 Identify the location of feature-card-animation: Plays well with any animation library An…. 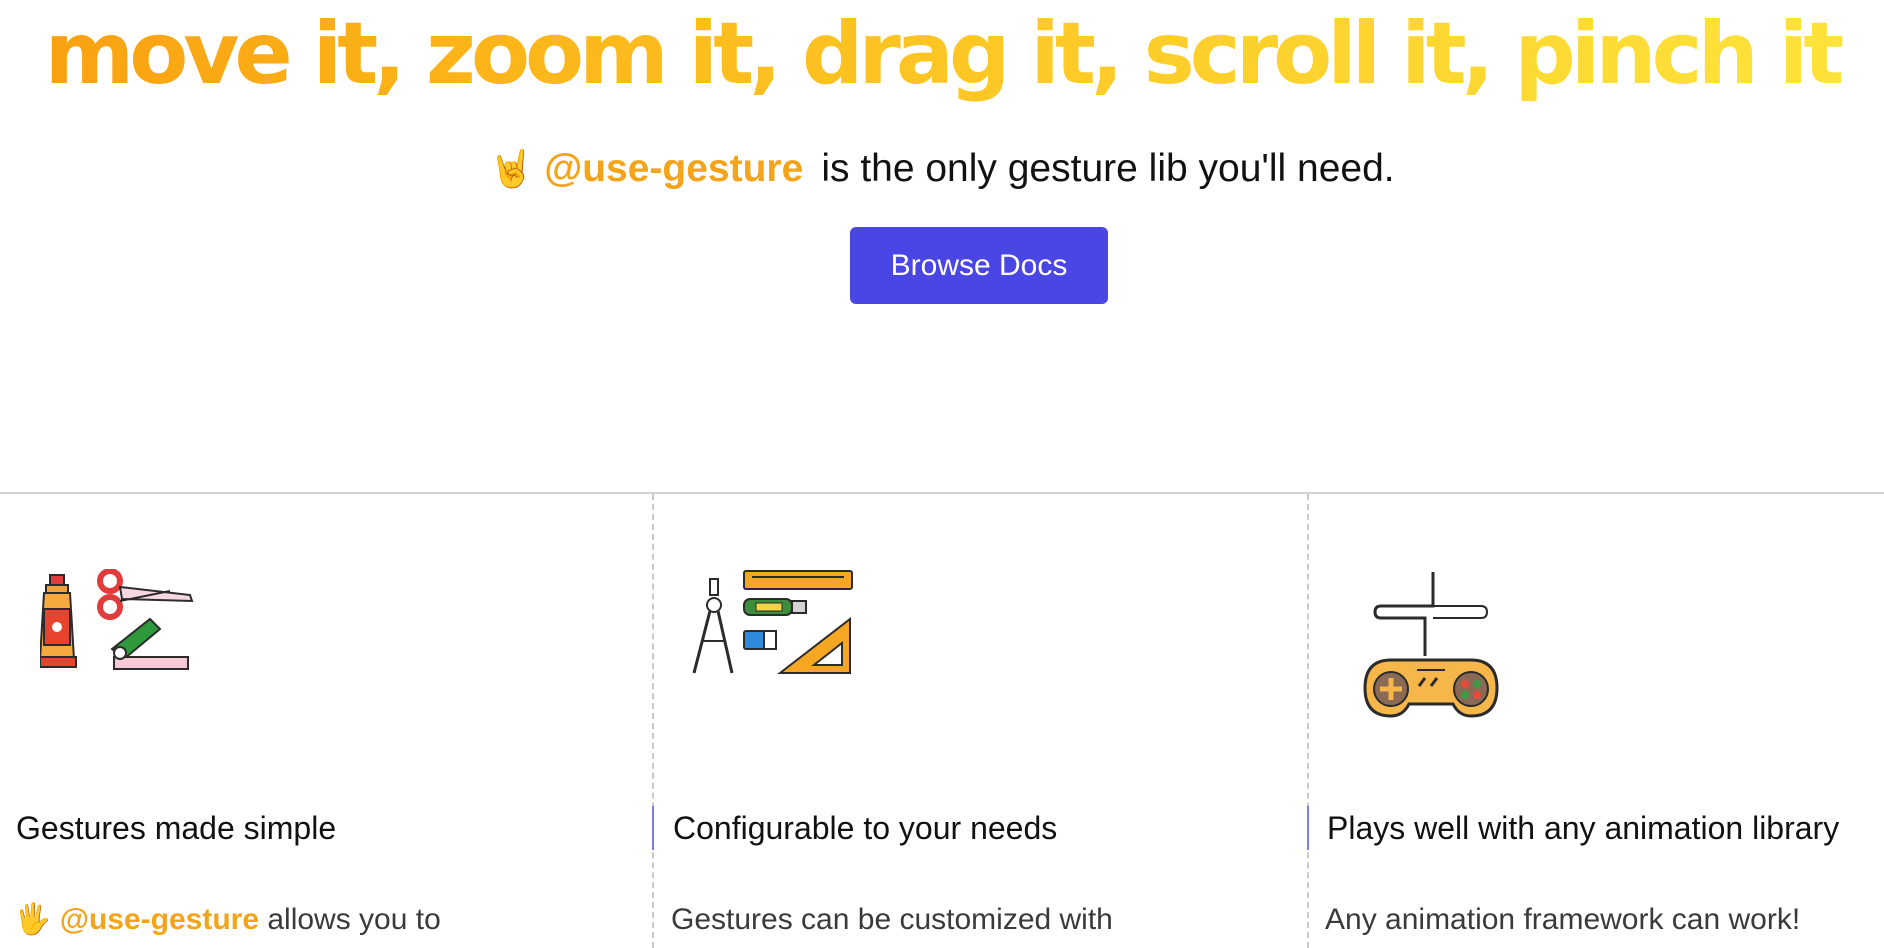
(1595, 721).